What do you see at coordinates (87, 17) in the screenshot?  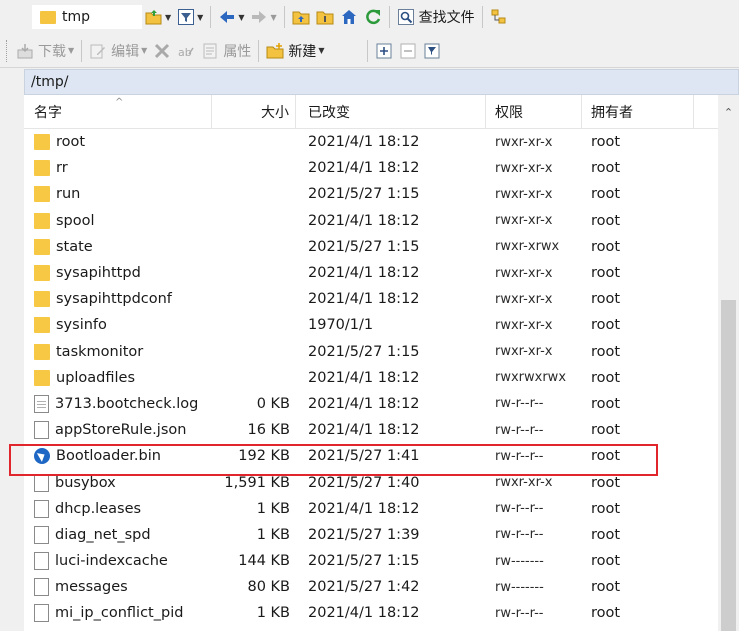 I see `directory-combo: tmp` at bounding box center [87, 17].